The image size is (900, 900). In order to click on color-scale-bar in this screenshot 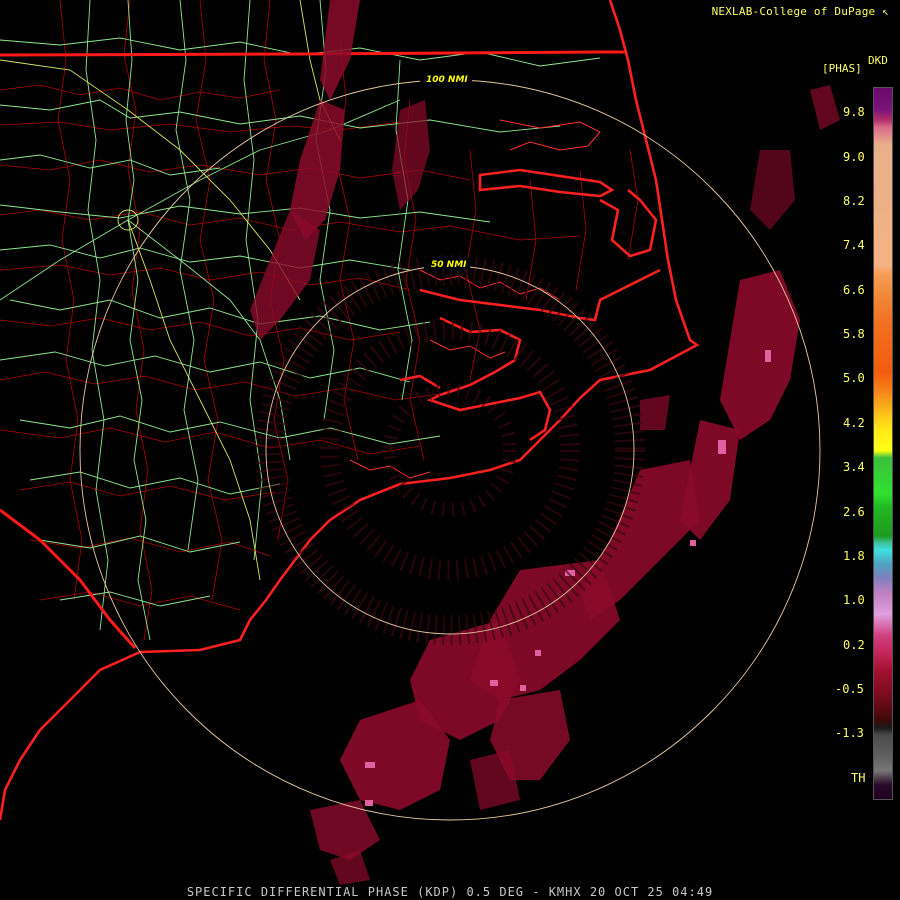, I will do `click(883, 443)`.